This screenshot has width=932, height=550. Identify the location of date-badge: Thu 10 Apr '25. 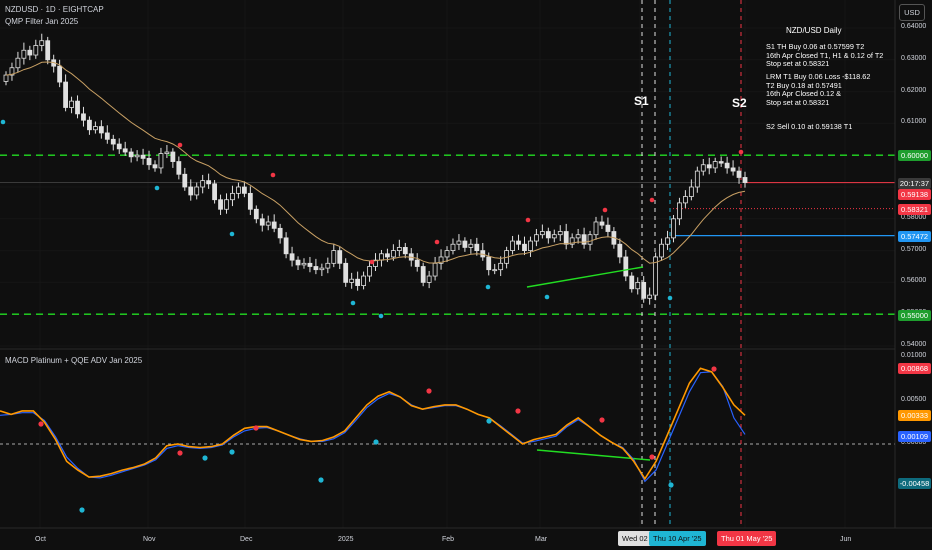
(677, 538).